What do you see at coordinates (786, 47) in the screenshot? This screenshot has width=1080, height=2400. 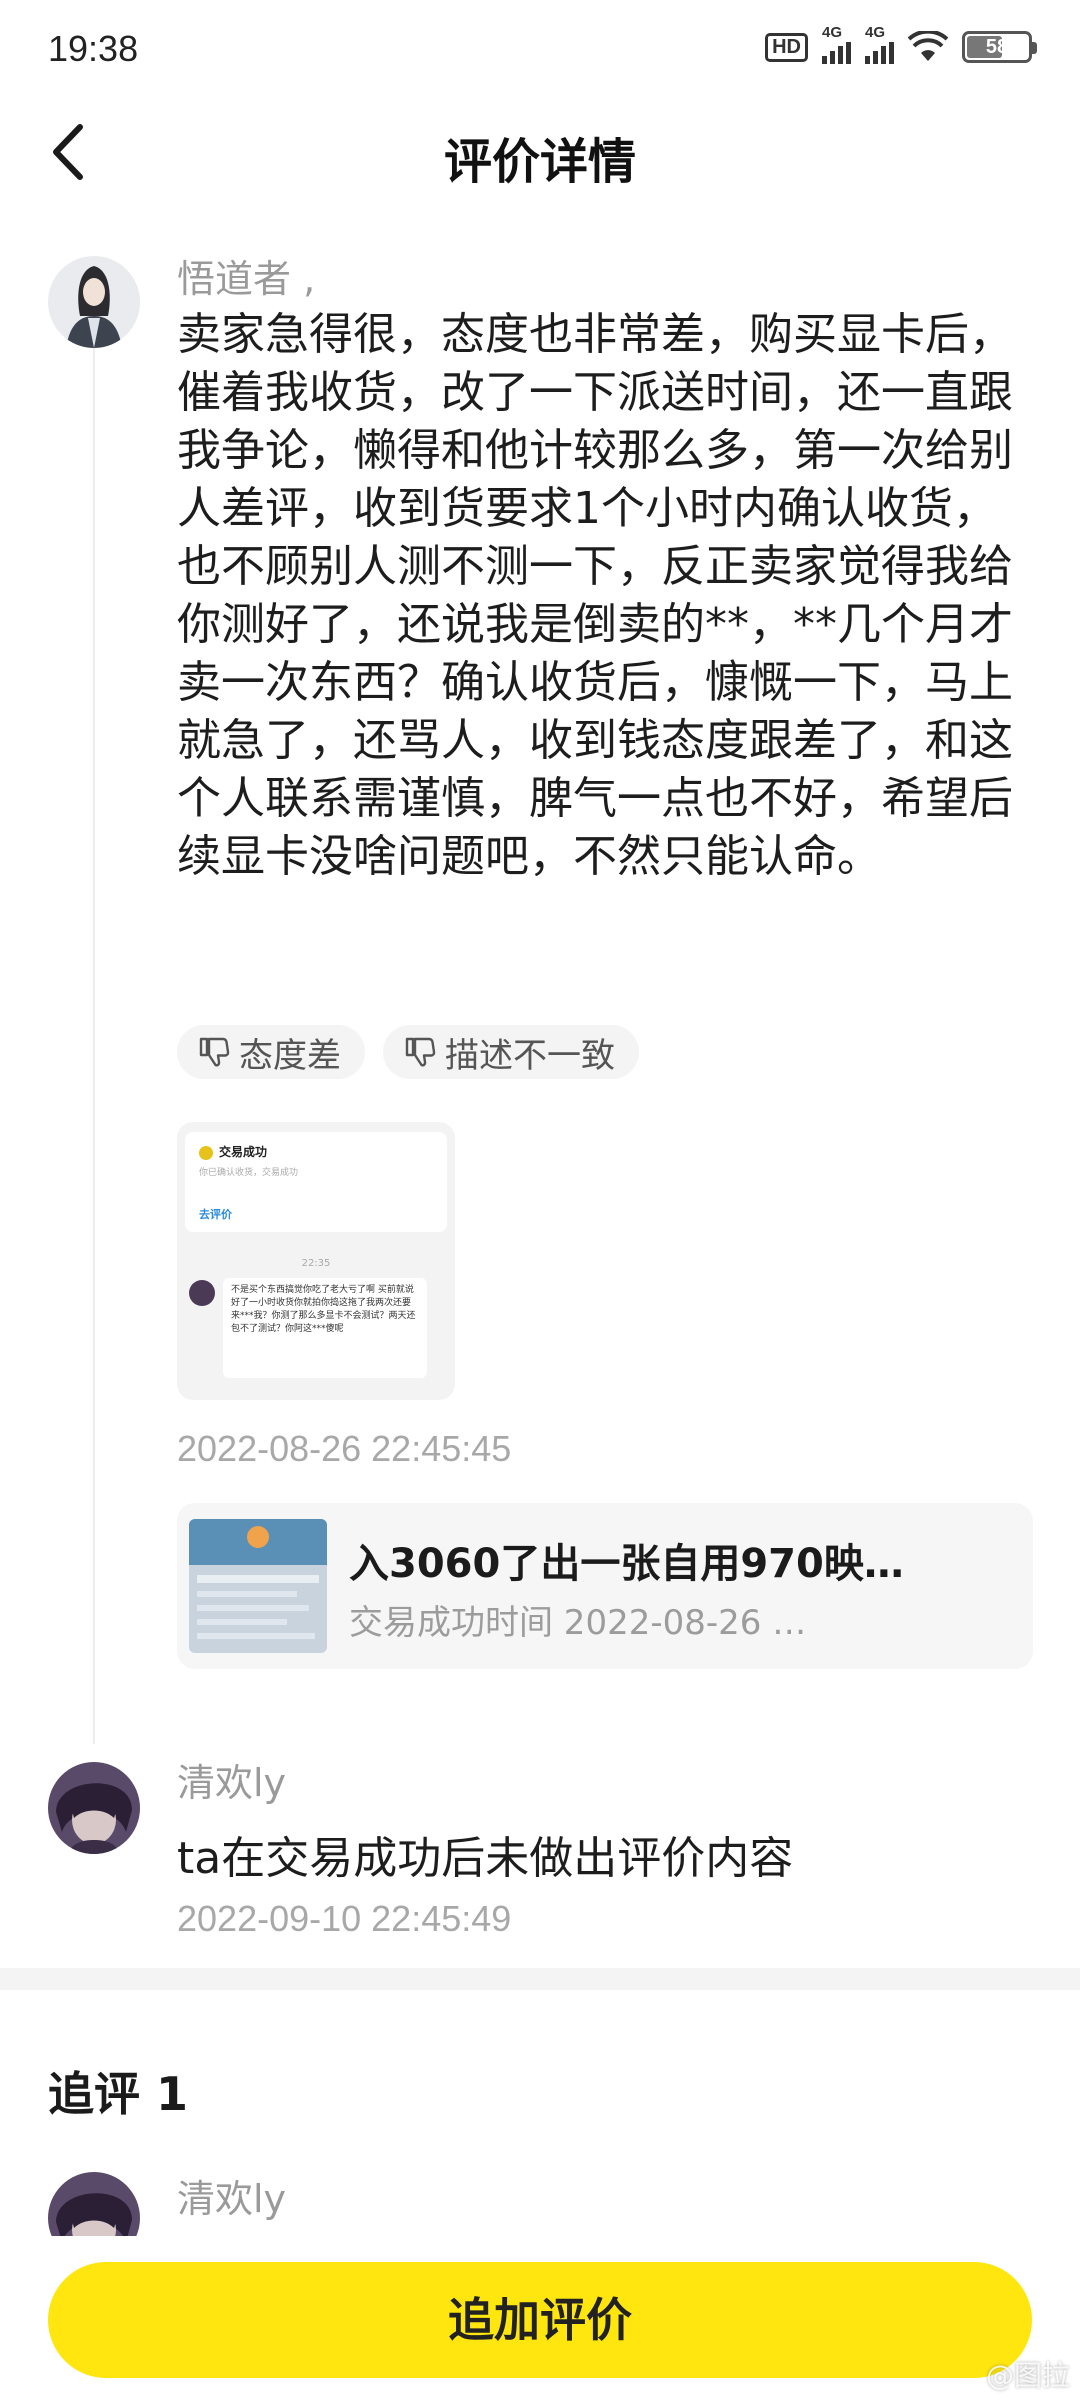 I see `hd-icon: HD` at bounding box center [786, 47].